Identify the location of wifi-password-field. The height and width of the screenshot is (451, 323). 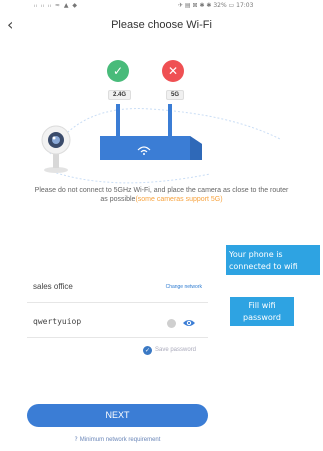
(117, 325).